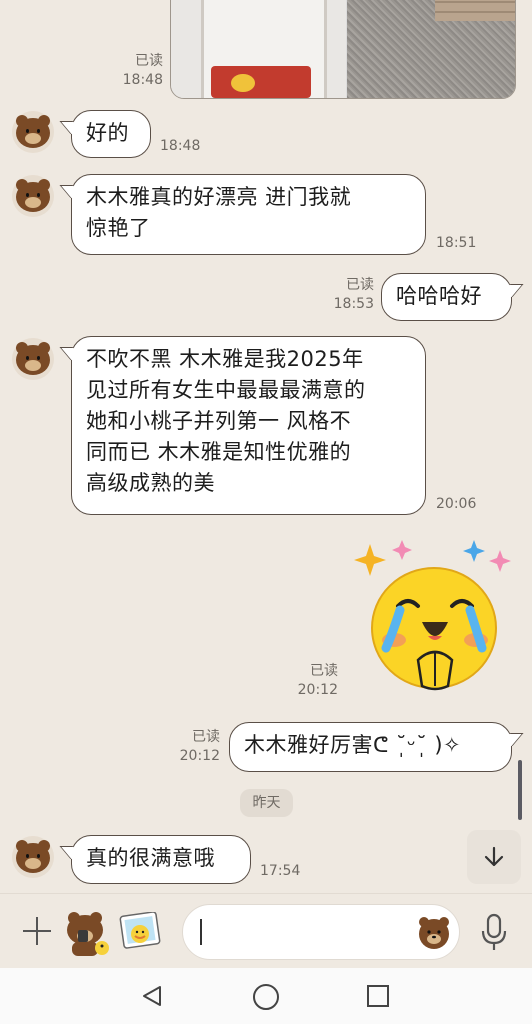 Image resolution: width=532 pixels, height=1024 pixels. Describe the element at coordinates (432, 620) in the screenshot. I see `crying-face-sticker` at that location.